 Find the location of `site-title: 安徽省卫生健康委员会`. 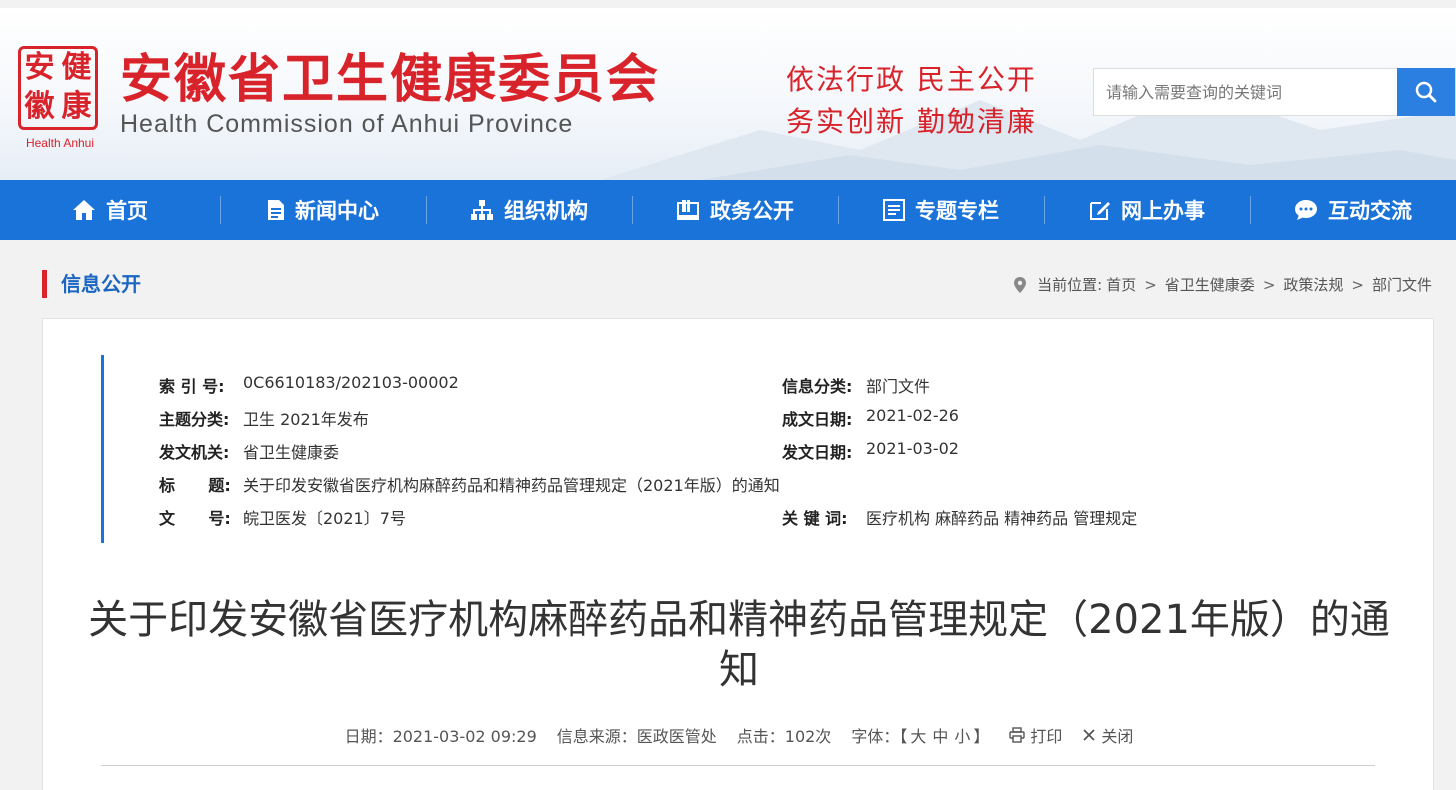

site-title: 安徽省卫生健康委员会 is located at coordinates (390, 80).